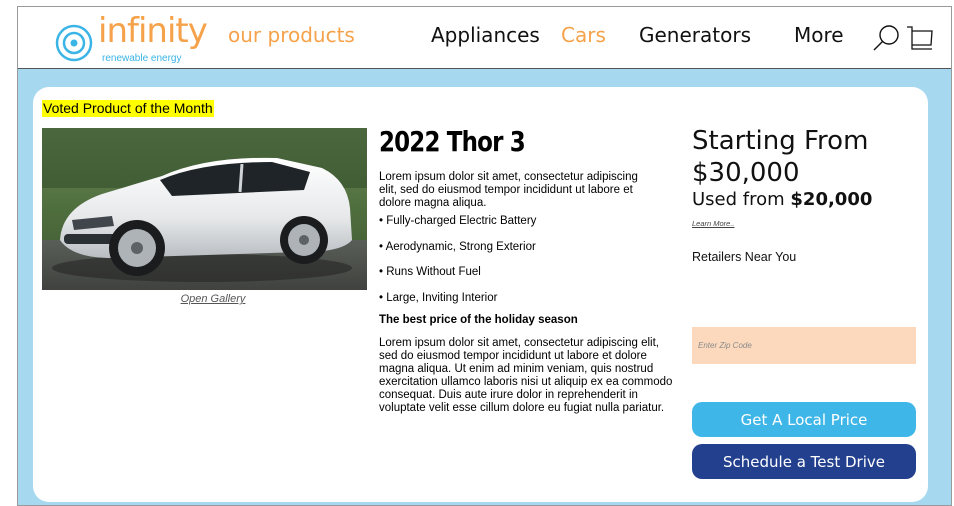 This screenshot has height=506, width=954. What do you see at coordinates (819, 35) in the screenshot?
I see `nav-more: More` at bounding box center [819, 35].